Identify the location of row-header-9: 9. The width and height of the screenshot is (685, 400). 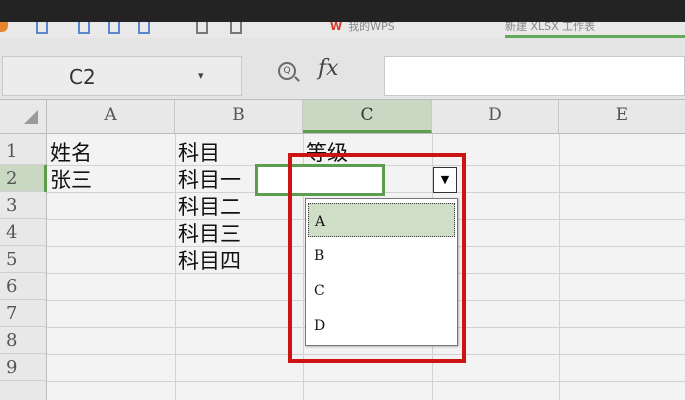
(23, 367).